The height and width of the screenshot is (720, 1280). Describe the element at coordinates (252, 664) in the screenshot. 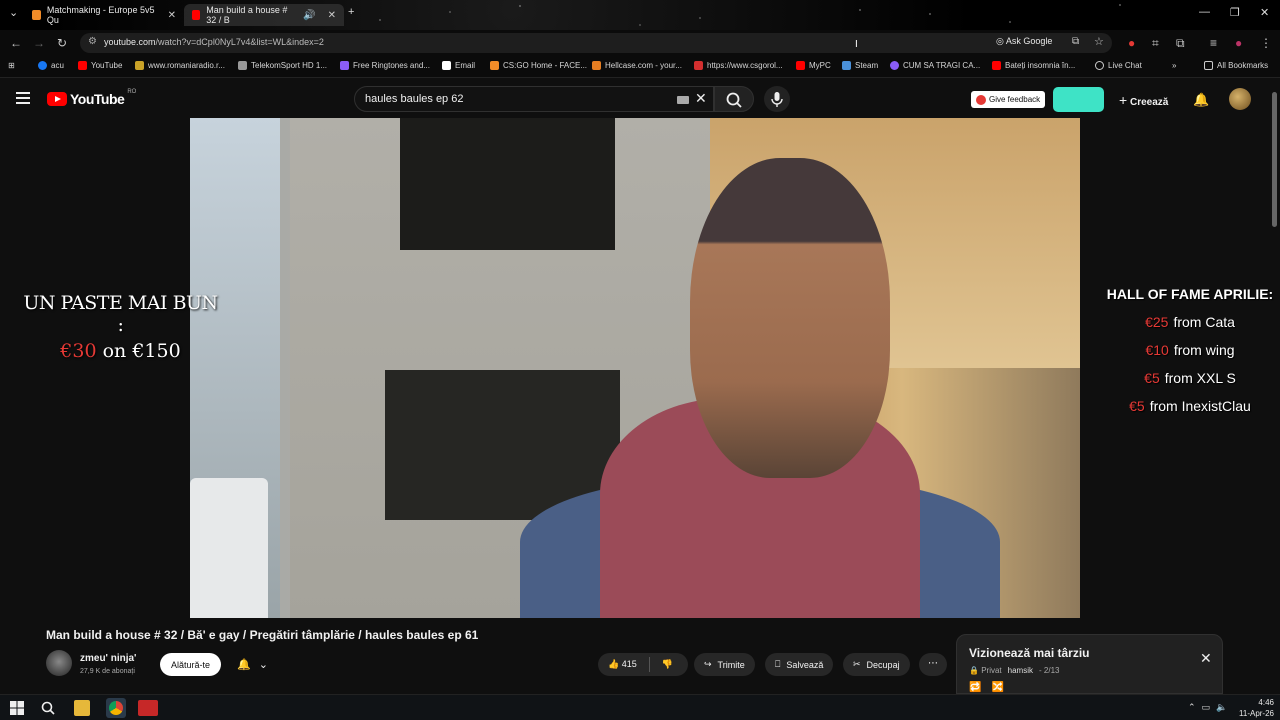

I see `subscription-bell-button: 🔔 ⌄` at that location.